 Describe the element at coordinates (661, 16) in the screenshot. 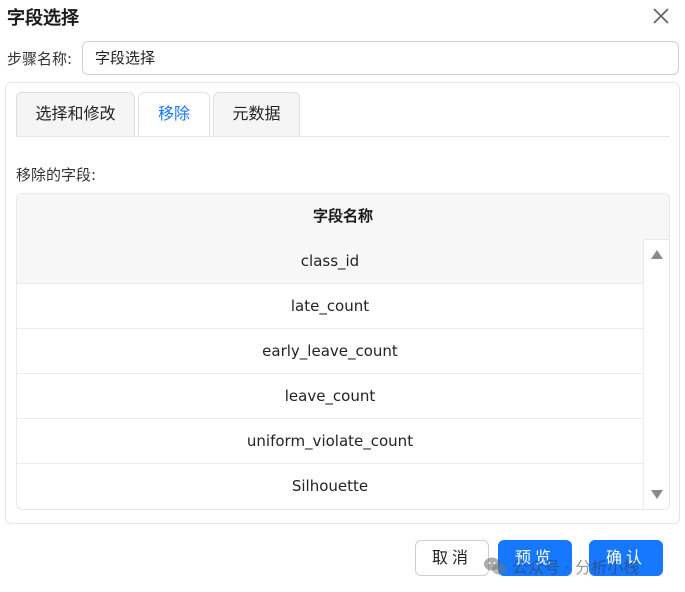

I see `close-icon` at that location.